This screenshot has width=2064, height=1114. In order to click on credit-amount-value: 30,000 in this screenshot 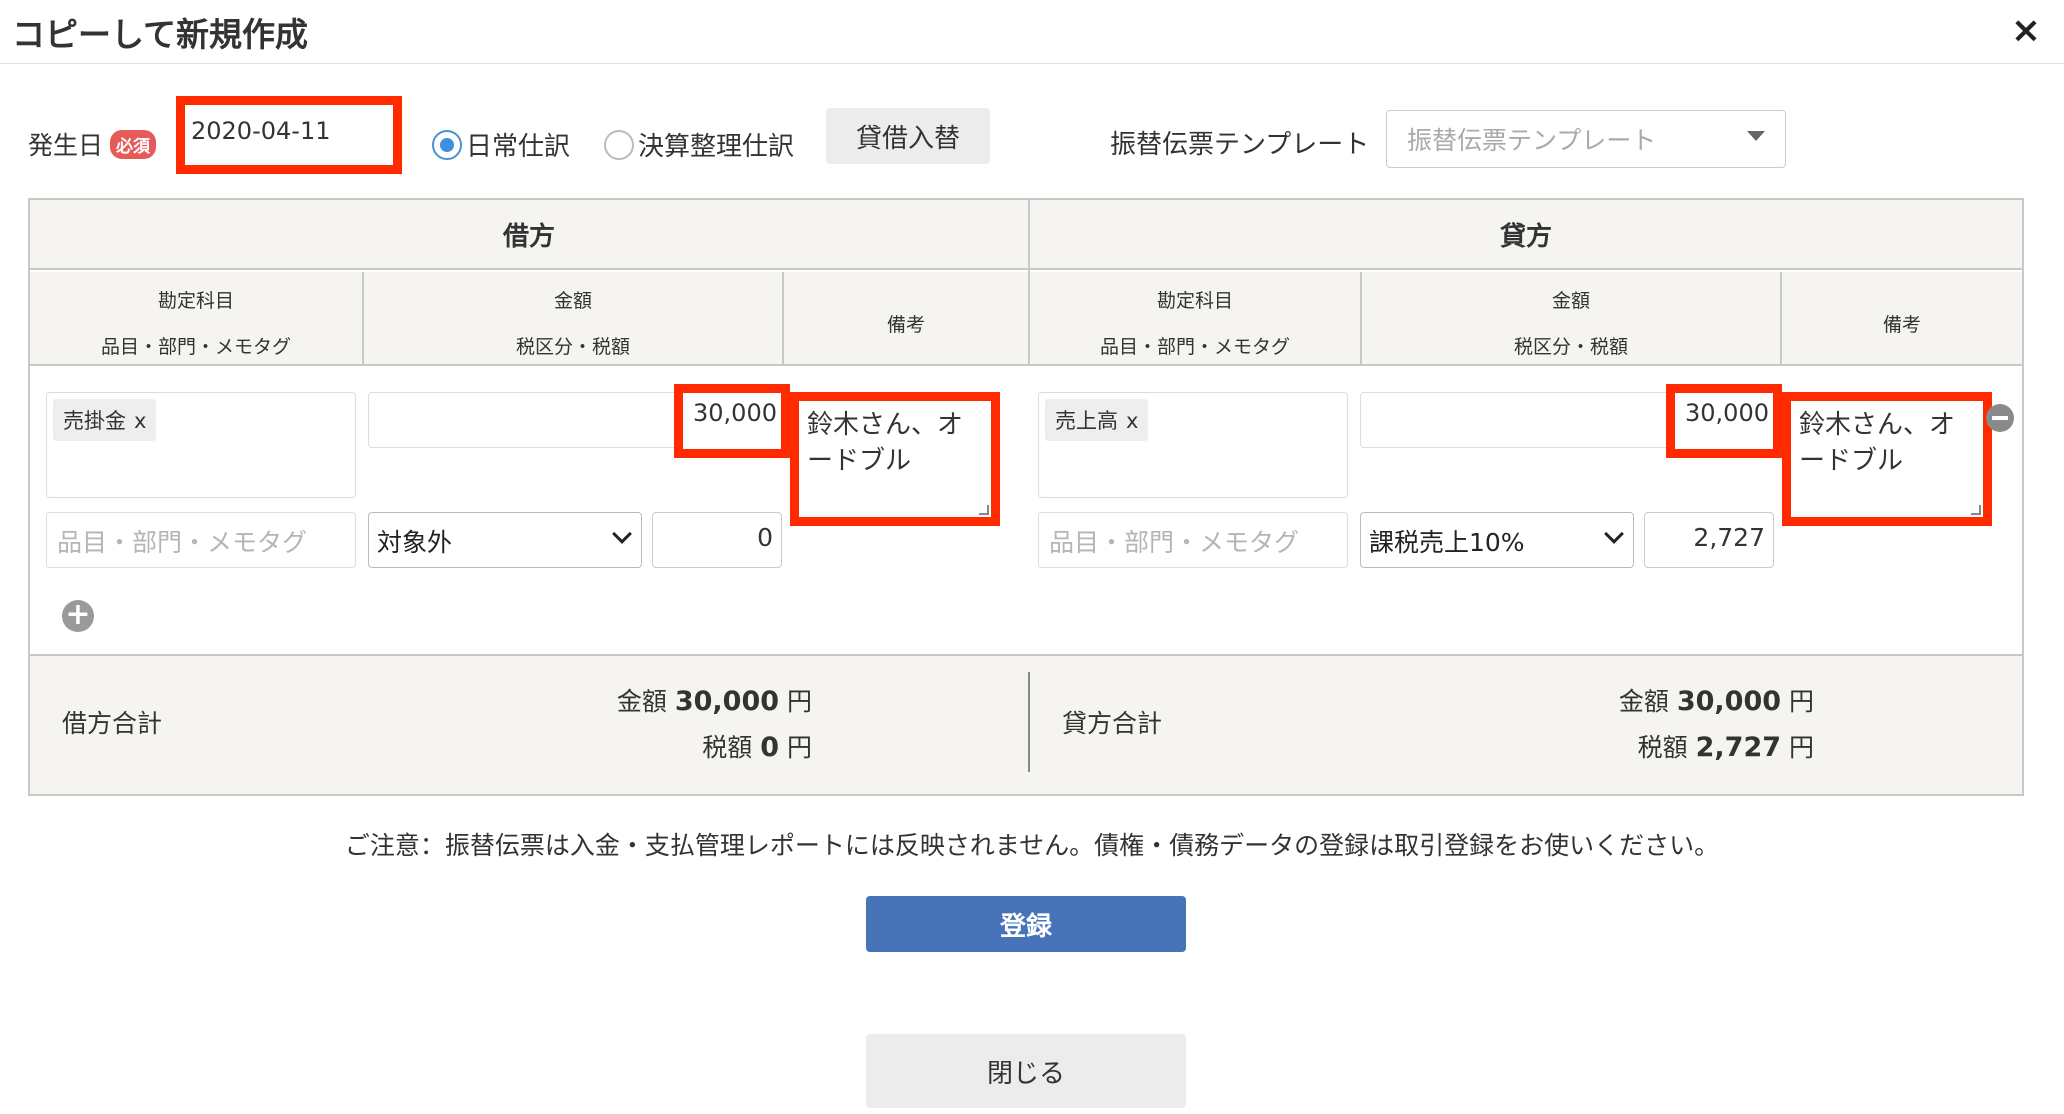, I will do `click(1724, 421)`.